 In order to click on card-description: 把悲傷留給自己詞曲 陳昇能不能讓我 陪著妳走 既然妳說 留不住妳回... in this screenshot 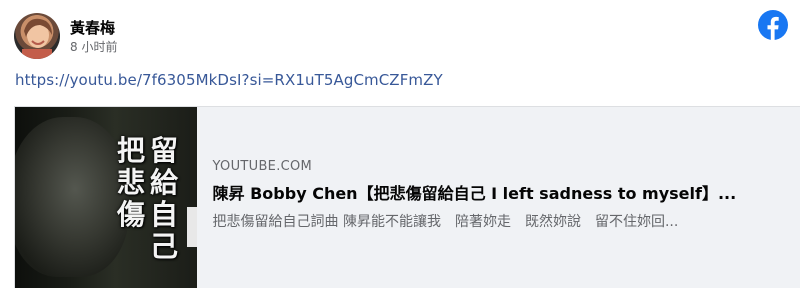, I will do `click(445, 222)`.